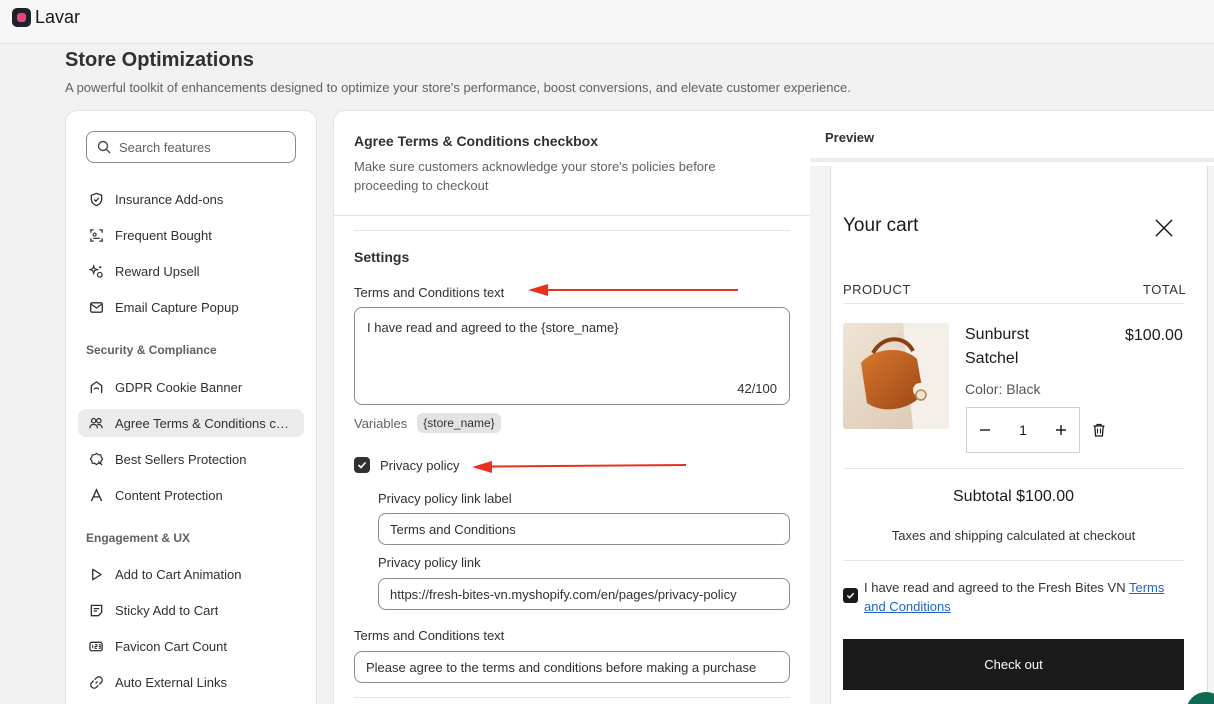  Describe the element at coordinates (163, 235) in the screenshot. I see `sidebar-item-label: Frequent Bought` at that location.